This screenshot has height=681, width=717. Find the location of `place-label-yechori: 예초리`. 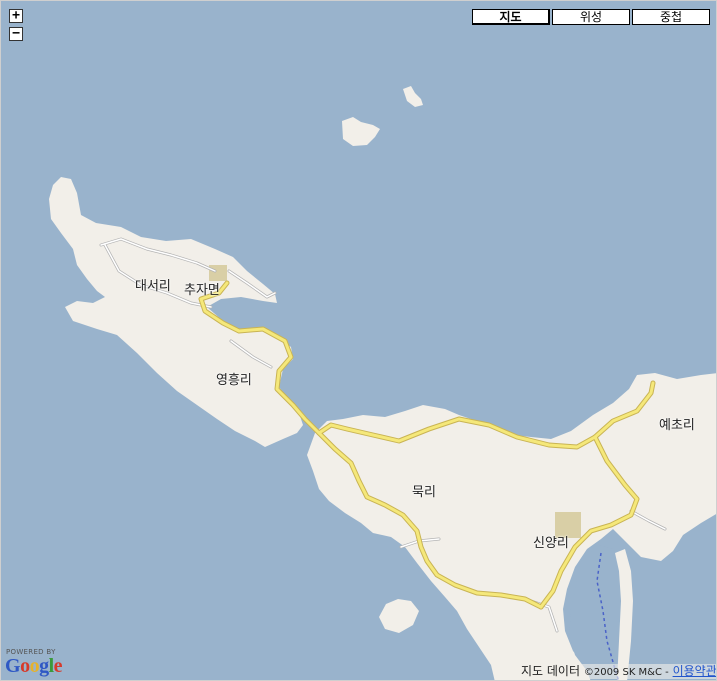

place-label-yechori: 예초리 is located at coordinates (677, 425).